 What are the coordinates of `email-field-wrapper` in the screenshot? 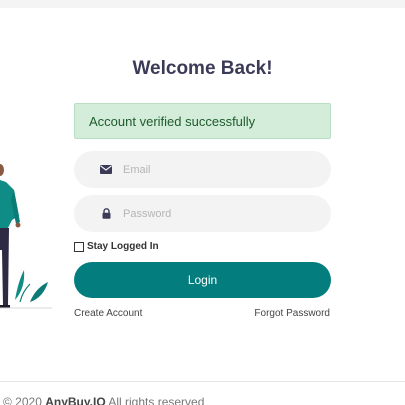 It's located at (202, 169).